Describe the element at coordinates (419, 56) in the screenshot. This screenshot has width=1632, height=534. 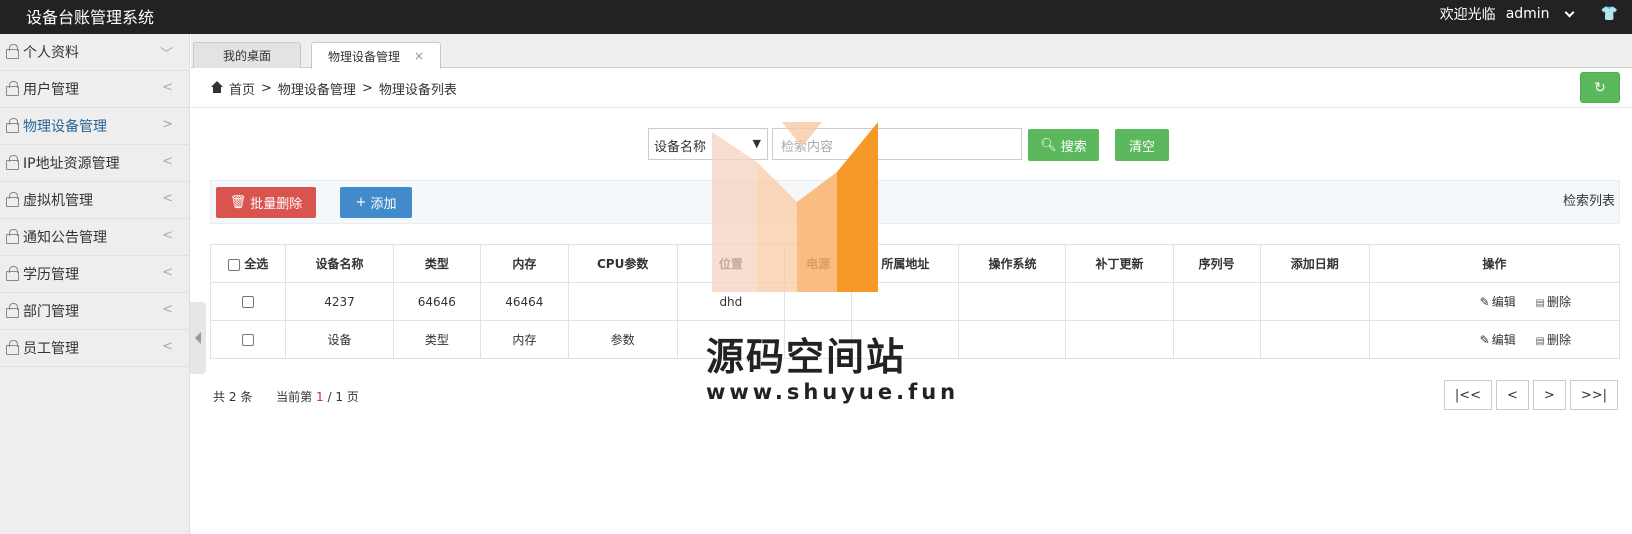
I see `close-icon: ×` at that location.